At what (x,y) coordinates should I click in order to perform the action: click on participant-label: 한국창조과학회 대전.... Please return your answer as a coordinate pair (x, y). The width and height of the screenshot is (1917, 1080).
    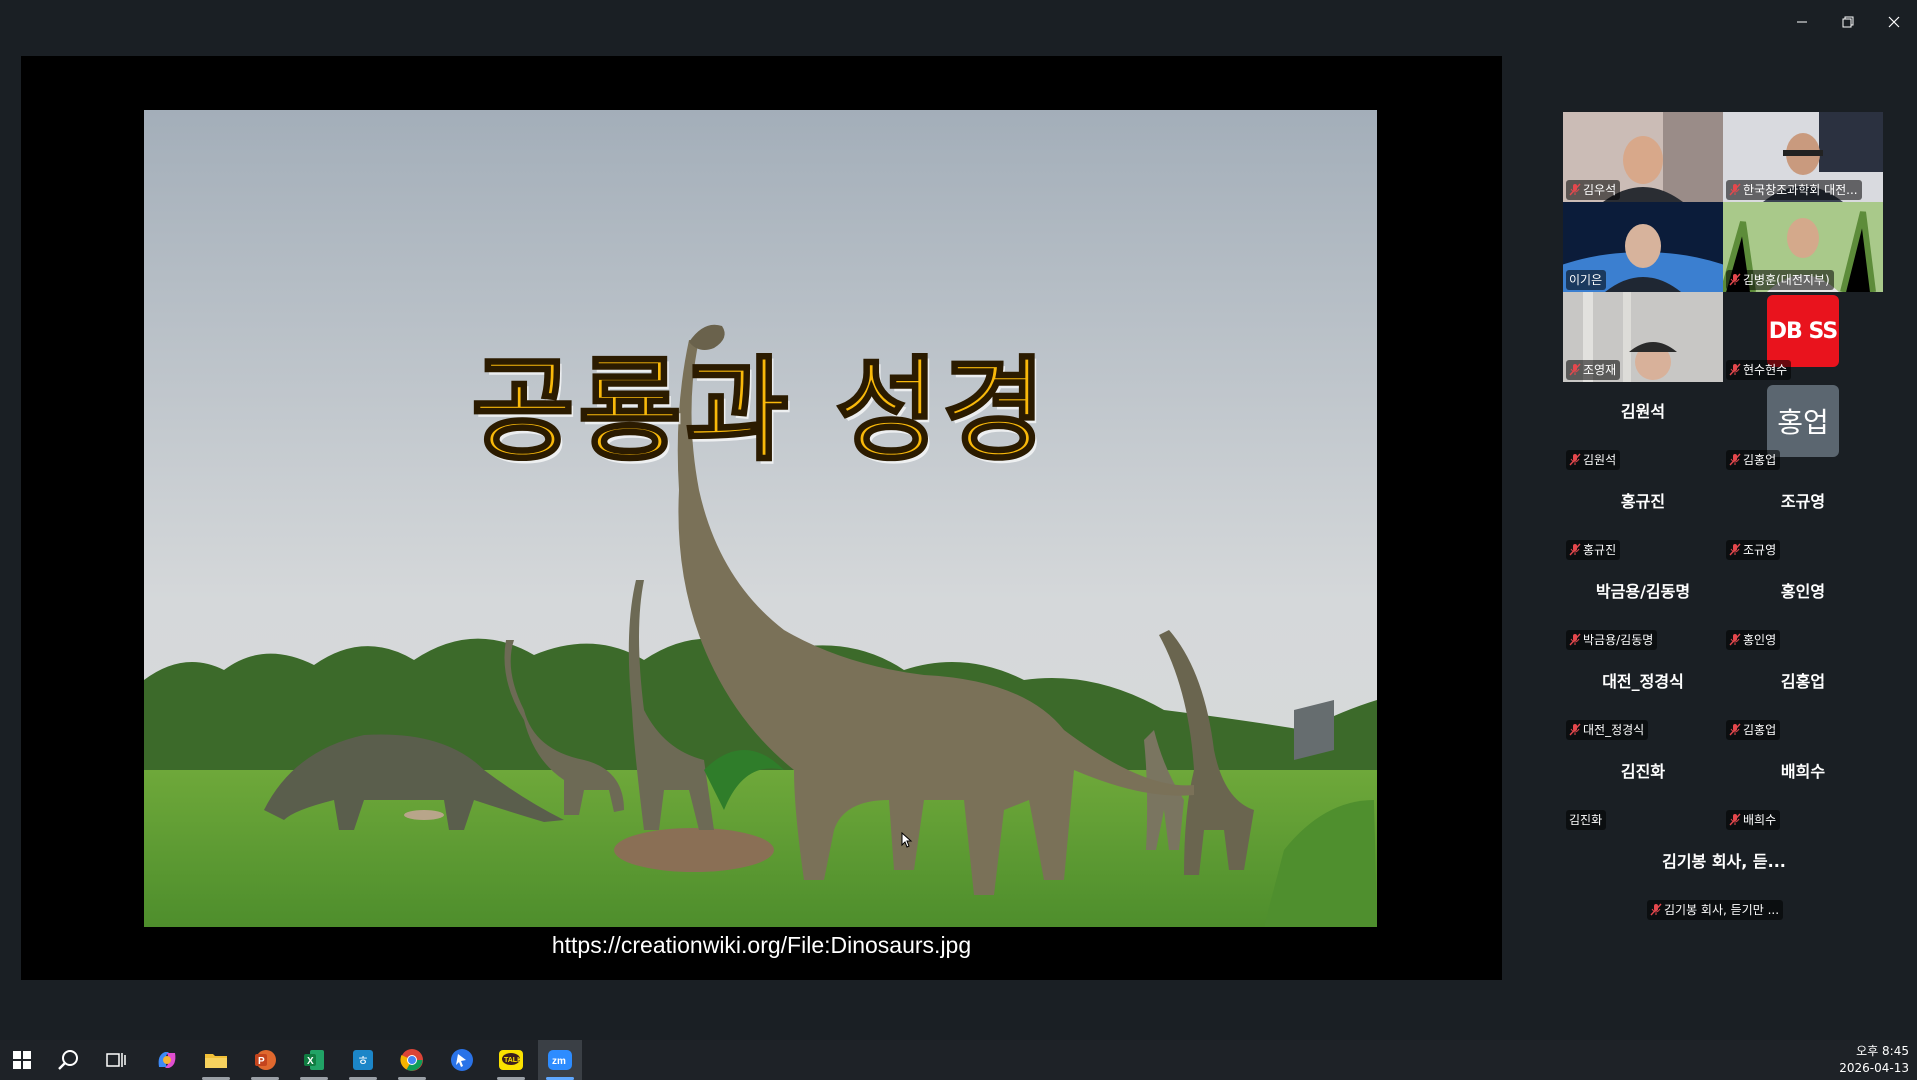
    Looking at the image, I should click on (1794, 190).